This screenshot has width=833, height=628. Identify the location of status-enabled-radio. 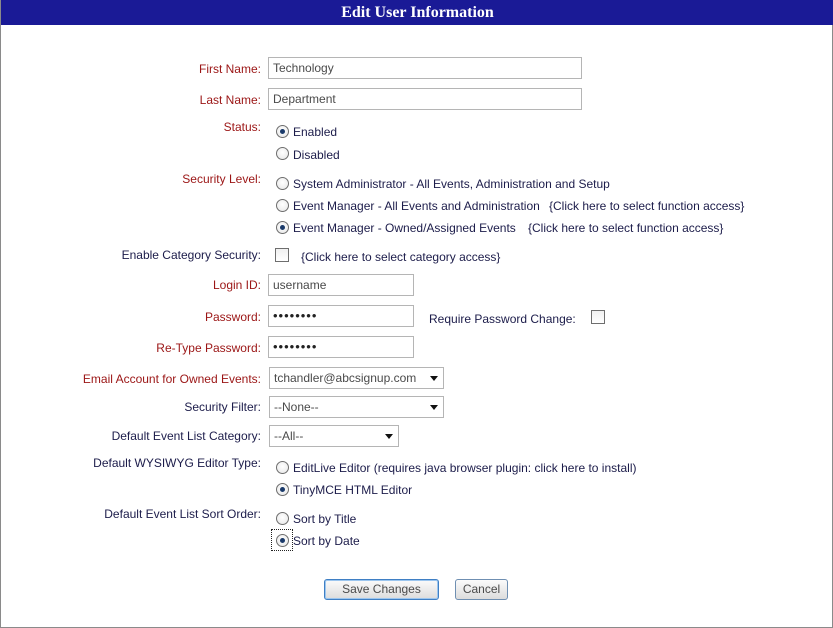
(282, 131).